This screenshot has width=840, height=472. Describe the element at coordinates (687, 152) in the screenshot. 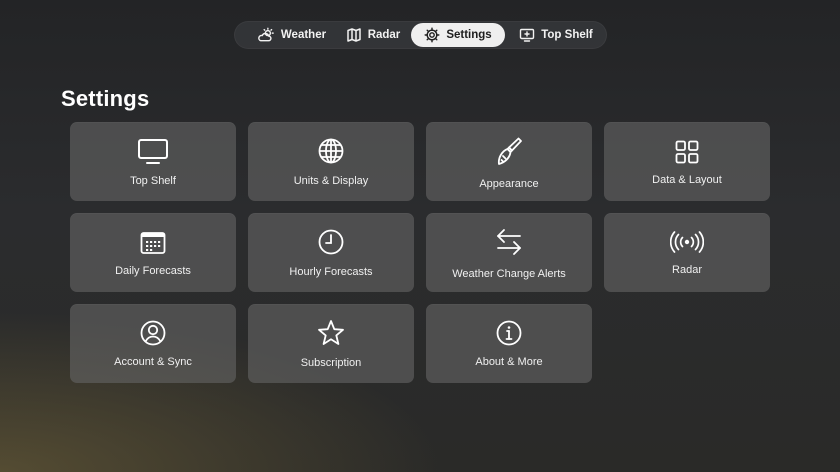

I see `grid-icon` at that location.